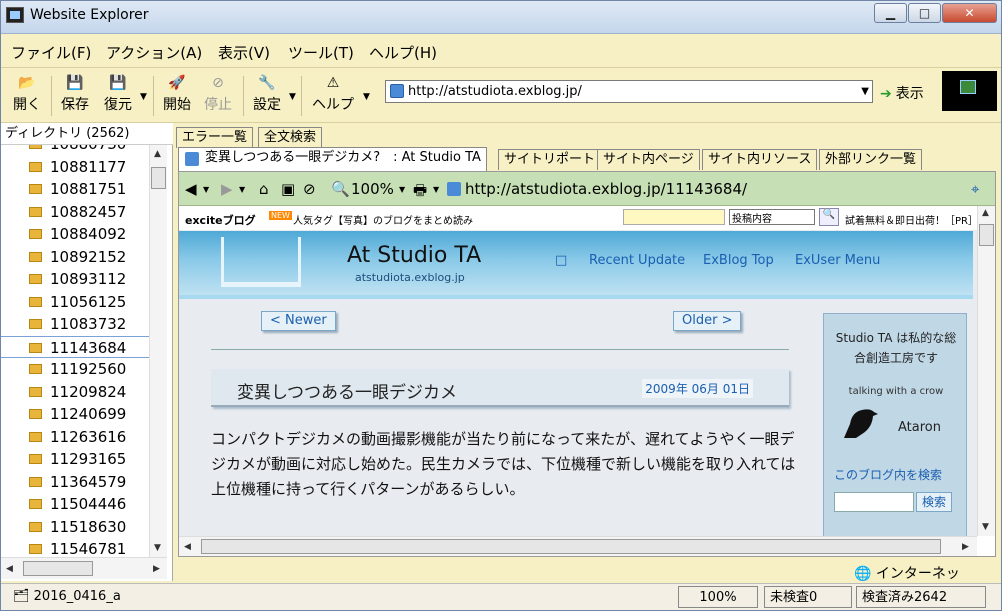 The width and height of the screenshot is (1002, 611). Describe the element at coordinates (75, 150) in the screenshot. I see `list-item: 10880730` at that location.